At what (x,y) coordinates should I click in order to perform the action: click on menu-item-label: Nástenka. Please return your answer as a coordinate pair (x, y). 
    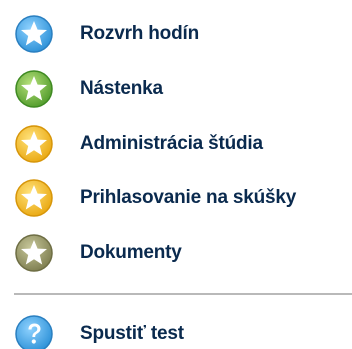
    Looking at the image, I should click on (121, 88).